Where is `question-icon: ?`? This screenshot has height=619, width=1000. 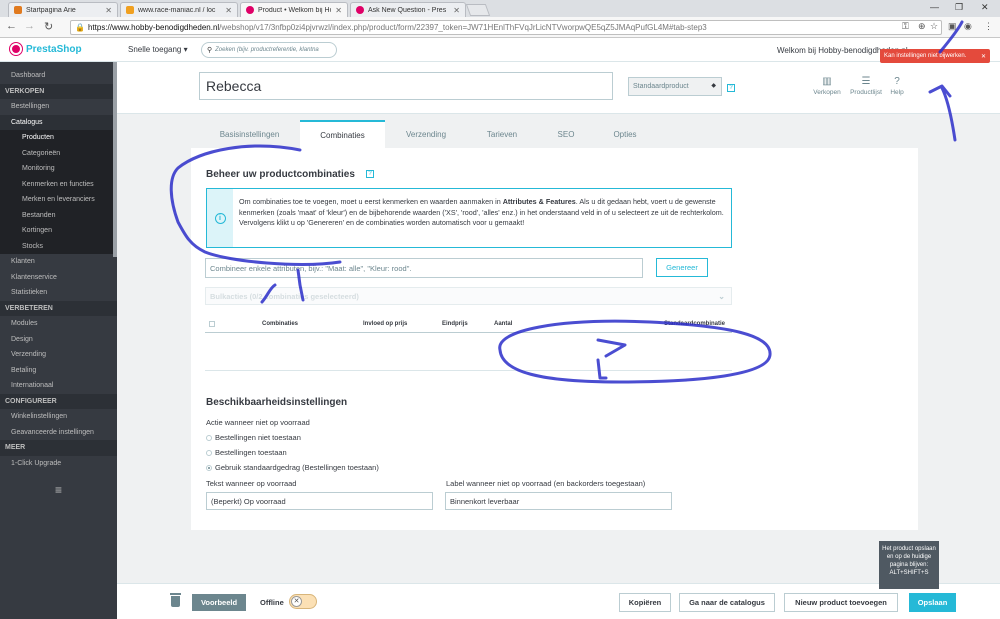
question-icon: ? is located at coordinates (897, 81).